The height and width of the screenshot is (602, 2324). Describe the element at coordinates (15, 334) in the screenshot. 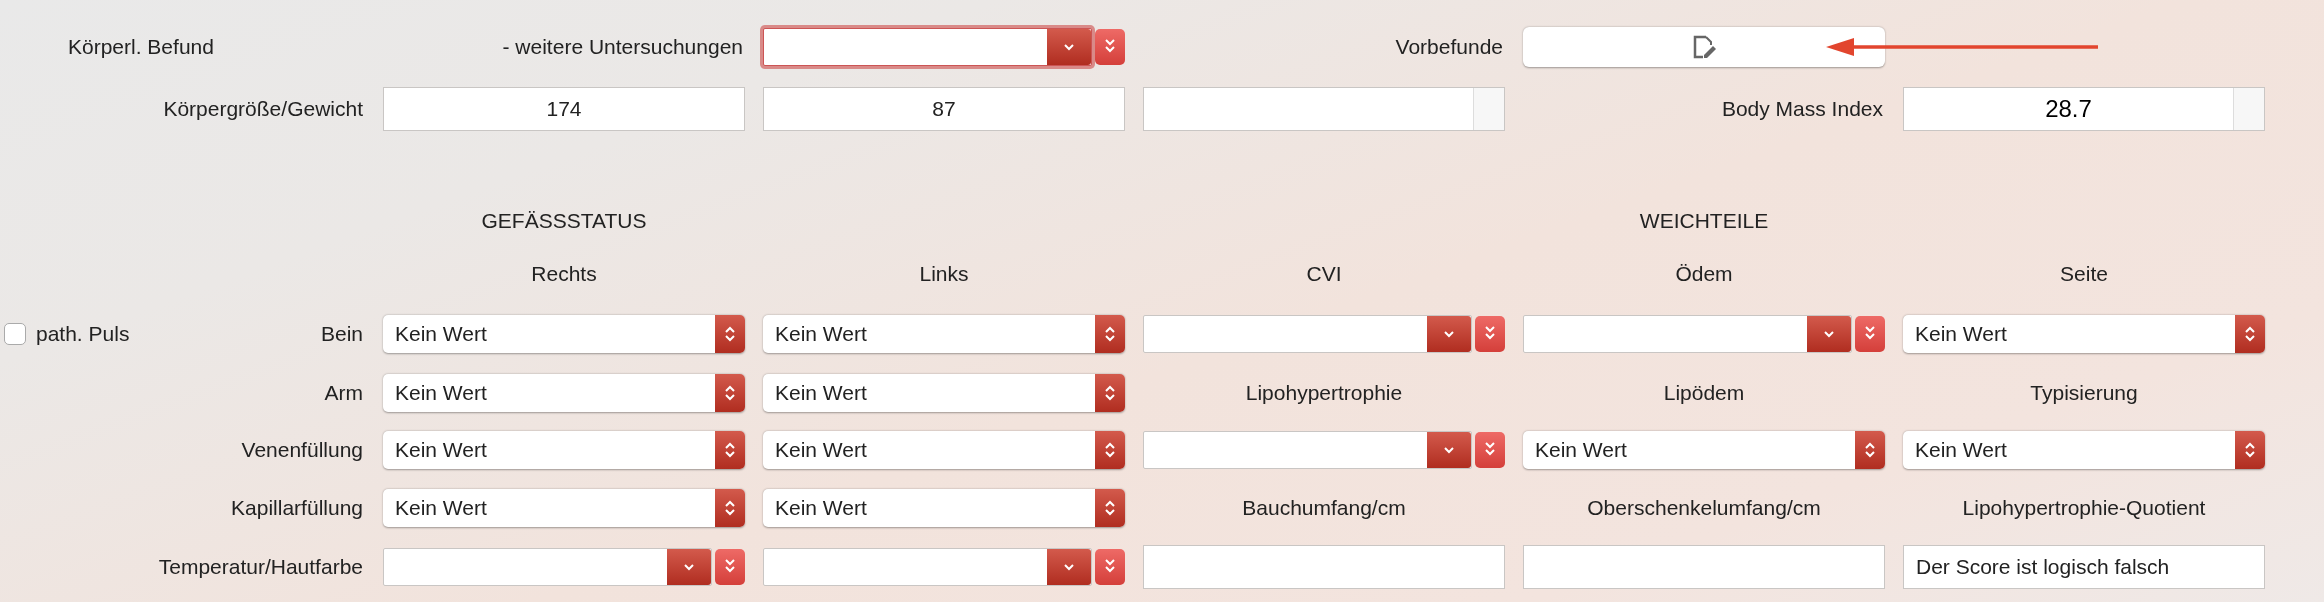

I see `checkbox` at that location.